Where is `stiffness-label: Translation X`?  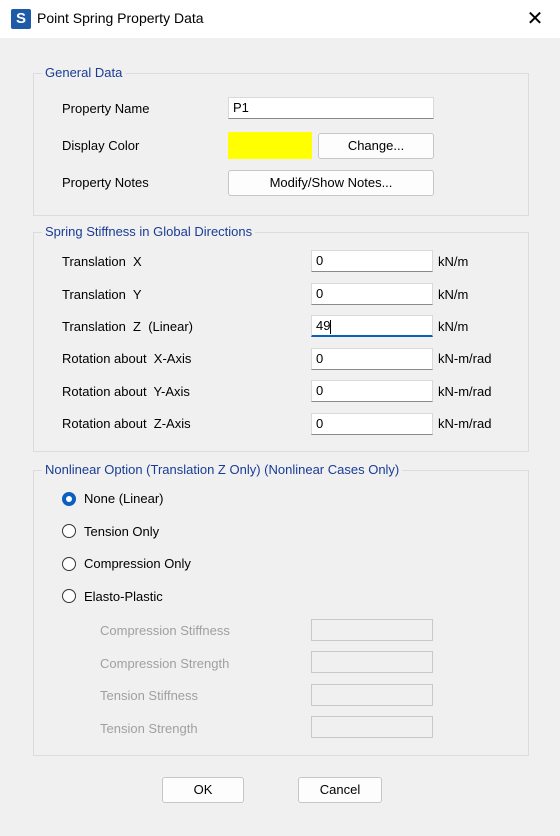
stiffness-label: Translation X is located at coordinates (102, 261).